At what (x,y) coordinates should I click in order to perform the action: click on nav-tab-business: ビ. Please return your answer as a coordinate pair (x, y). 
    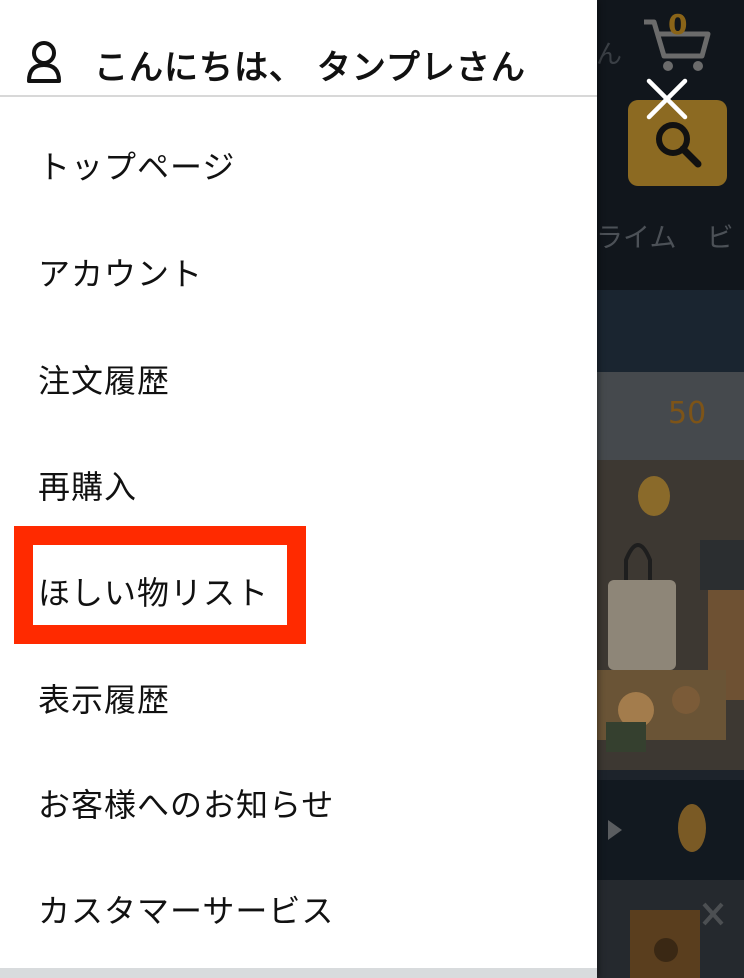
    Looking at the image, I should click on (719, 238).